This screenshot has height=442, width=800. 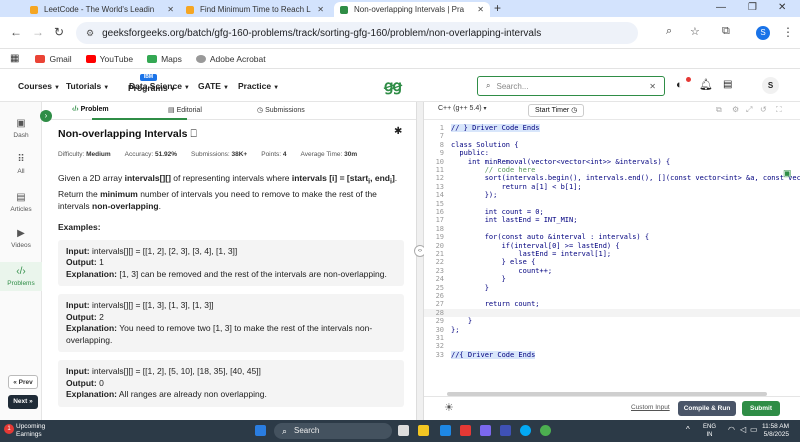 What do you see at coordinates (612, 330) in the screenshot?
I see `code-line: 30};` at bounding box center [612, 330].